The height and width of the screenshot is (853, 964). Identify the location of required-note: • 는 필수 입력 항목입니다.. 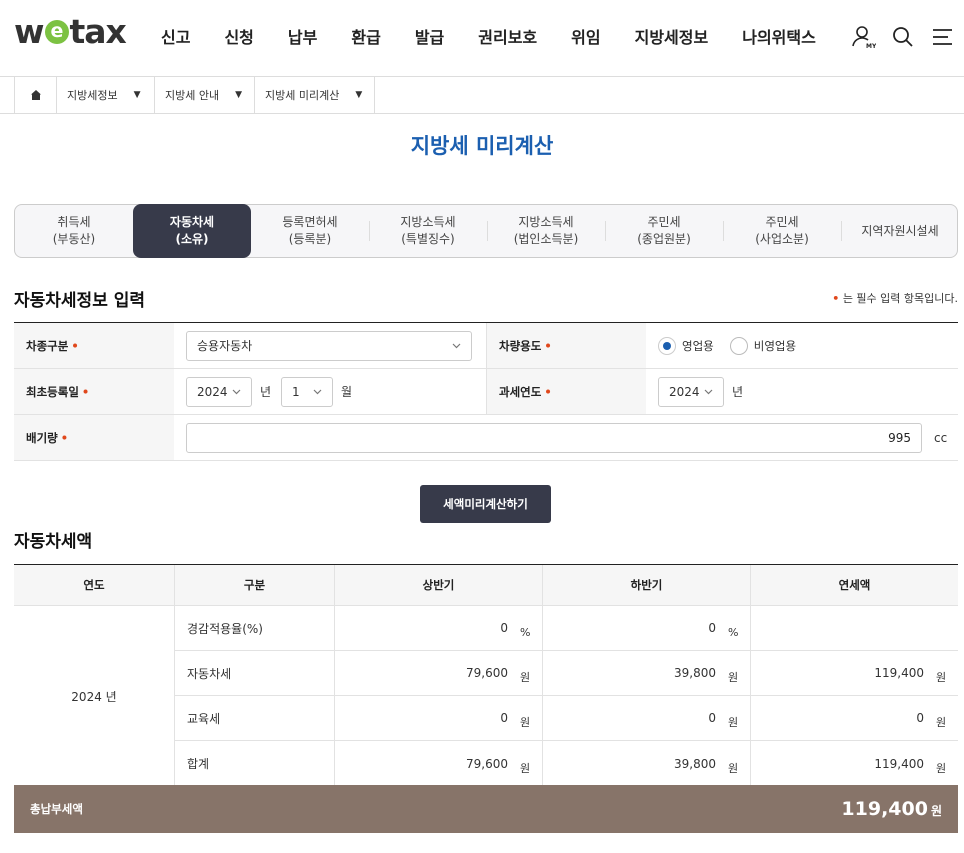
(895, 298).